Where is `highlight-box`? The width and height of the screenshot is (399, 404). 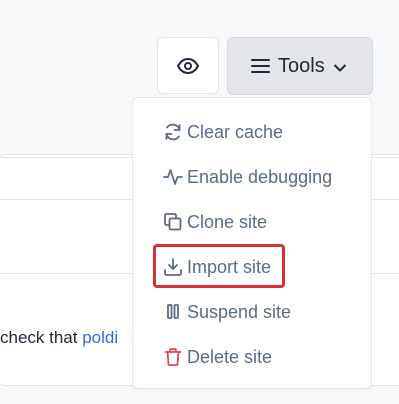
highlight-box is located at coordinates (219, 266).